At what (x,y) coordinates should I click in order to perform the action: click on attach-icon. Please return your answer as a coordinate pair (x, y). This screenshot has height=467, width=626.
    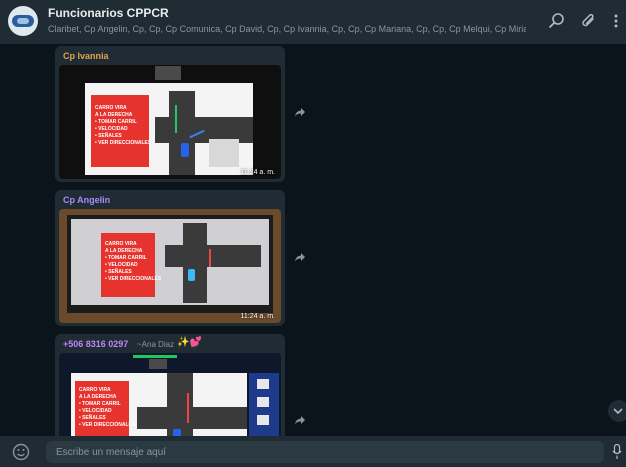
    Looking at the image, I should click on (589, 21).